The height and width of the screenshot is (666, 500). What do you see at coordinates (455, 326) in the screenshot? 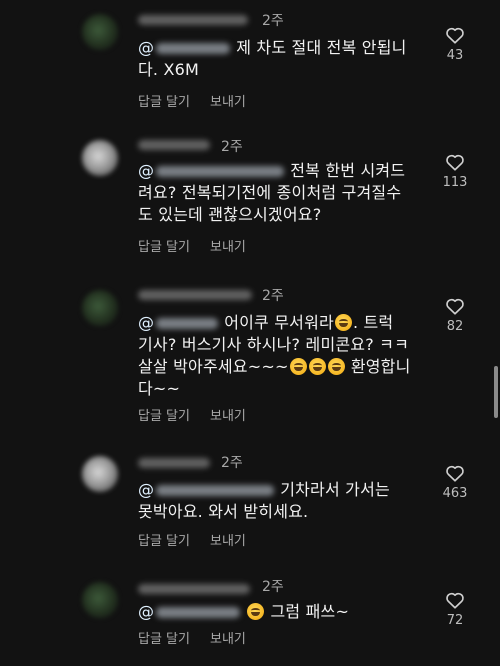
I see `like-count: 82` at bounding box center [455, 326].